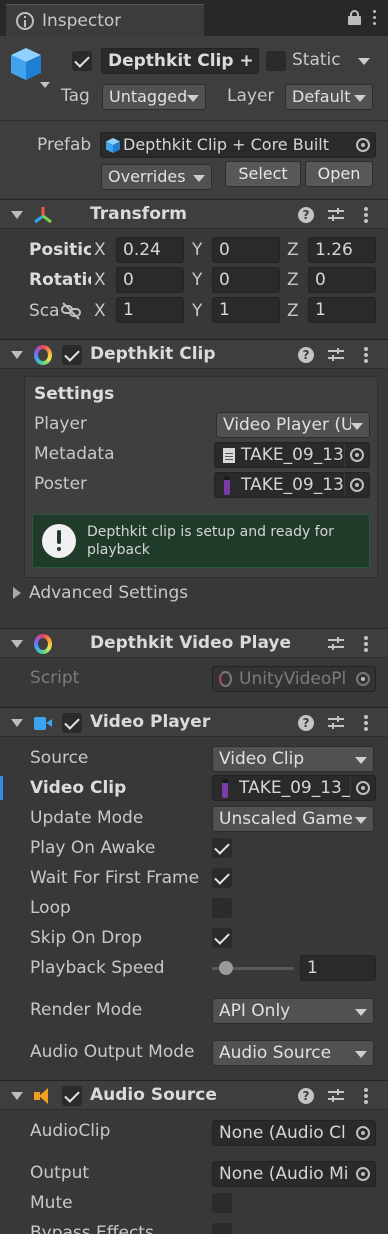 This screenshot has height=1234, width=388. What do you see at coordinates (275, 1053) in the screenshot?
I see `audio-output-value: Audio Source` at bounding box center [275, 1053].